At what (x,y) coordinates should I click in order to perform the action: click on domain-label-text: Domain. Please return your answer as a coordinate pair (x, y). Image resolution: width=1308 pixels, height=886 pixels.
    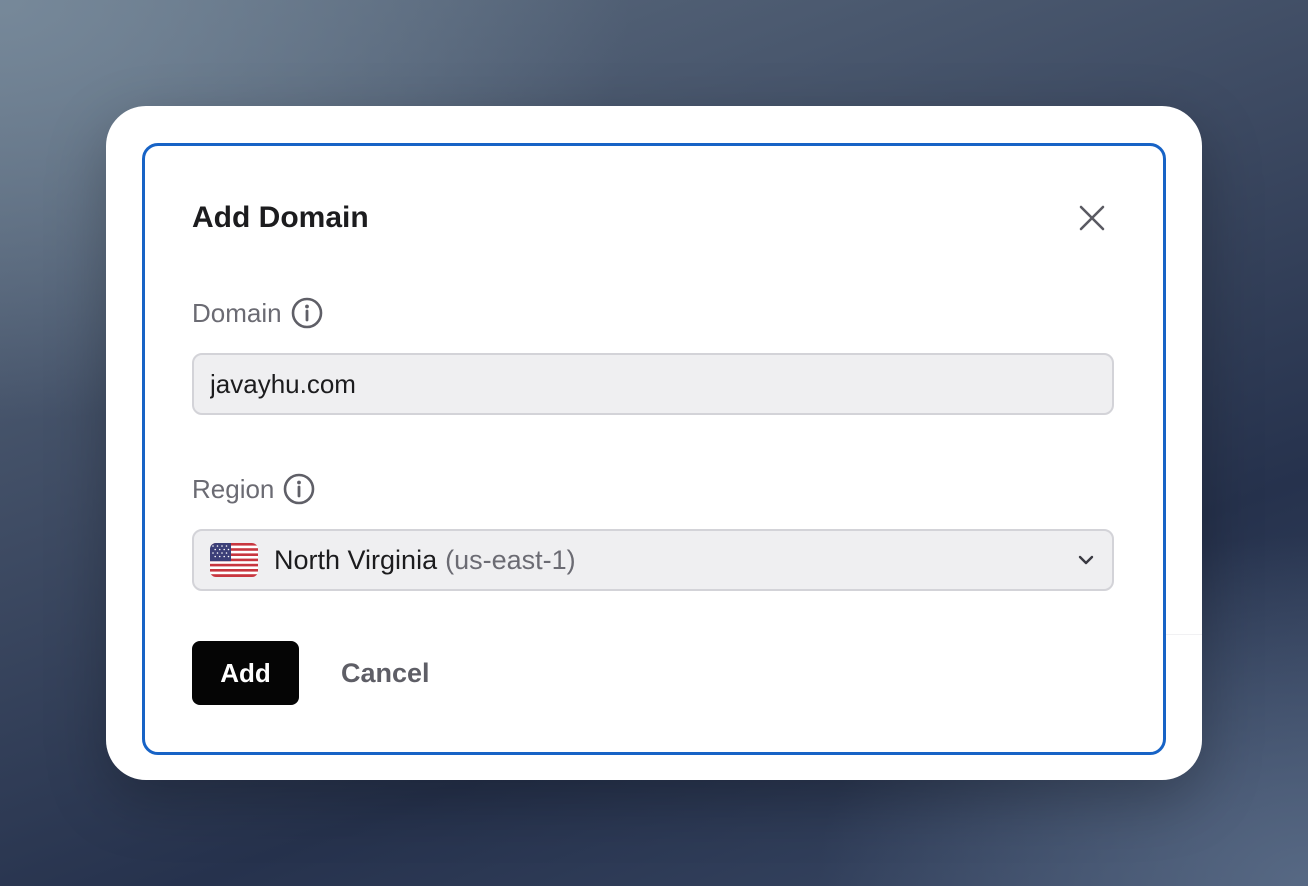
    Looking at the image, I should click on (237, 312).